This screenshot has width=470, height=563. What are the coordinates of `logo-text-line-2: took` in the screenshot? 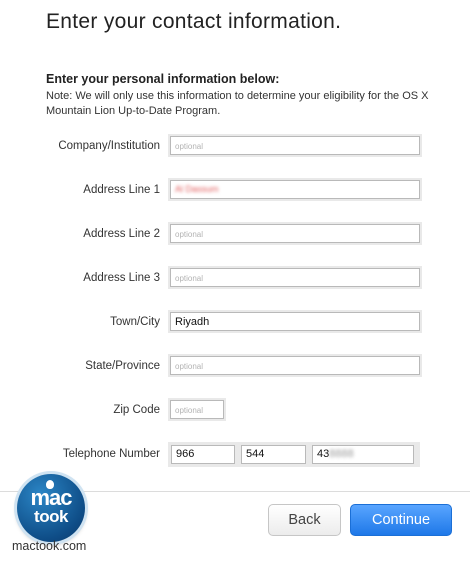 It's located at (51, 516).